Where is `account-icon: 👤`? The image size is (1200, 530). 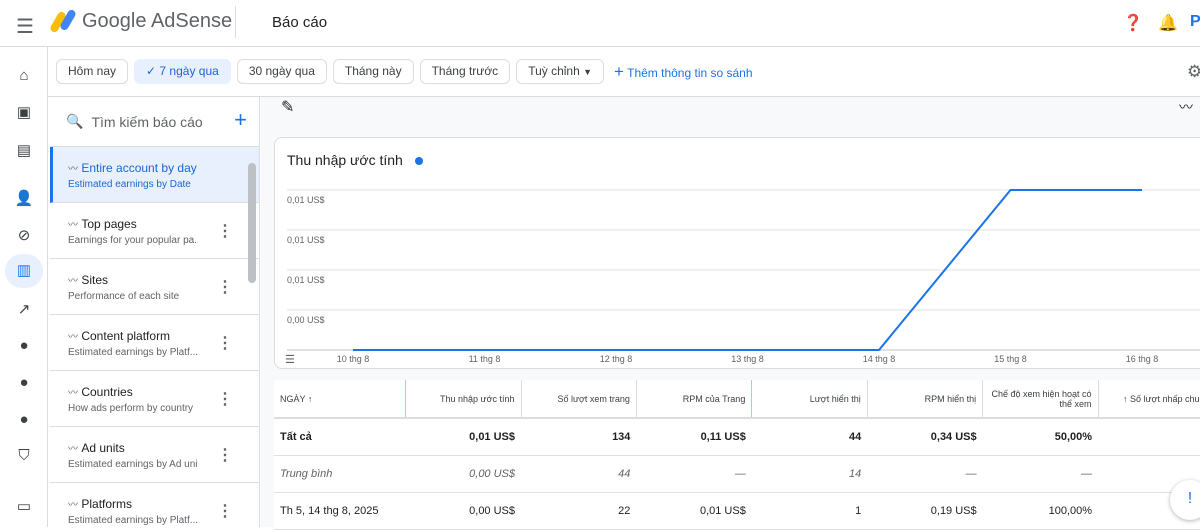
account-icon: 👤 is located at coordinates (24, 198).